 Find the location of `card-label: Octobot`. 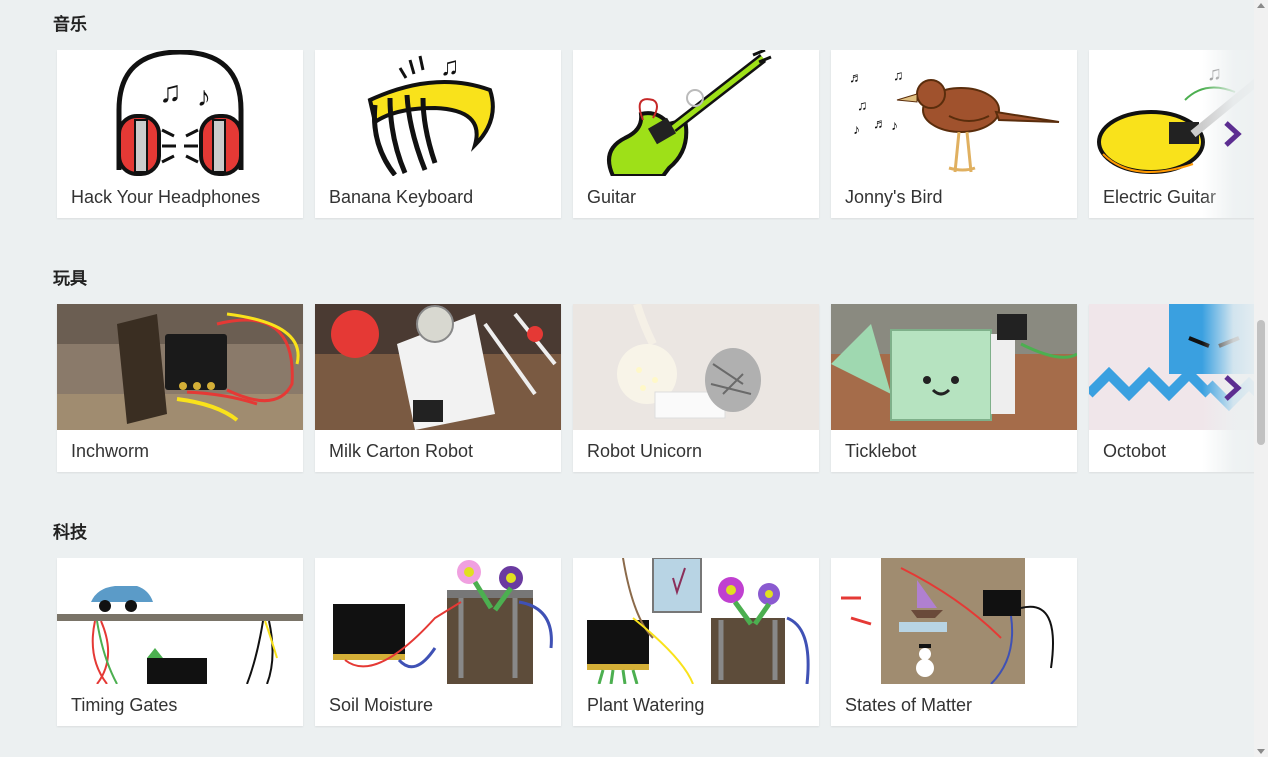

card-label: Octobot is located at coordinates (1135, 451).